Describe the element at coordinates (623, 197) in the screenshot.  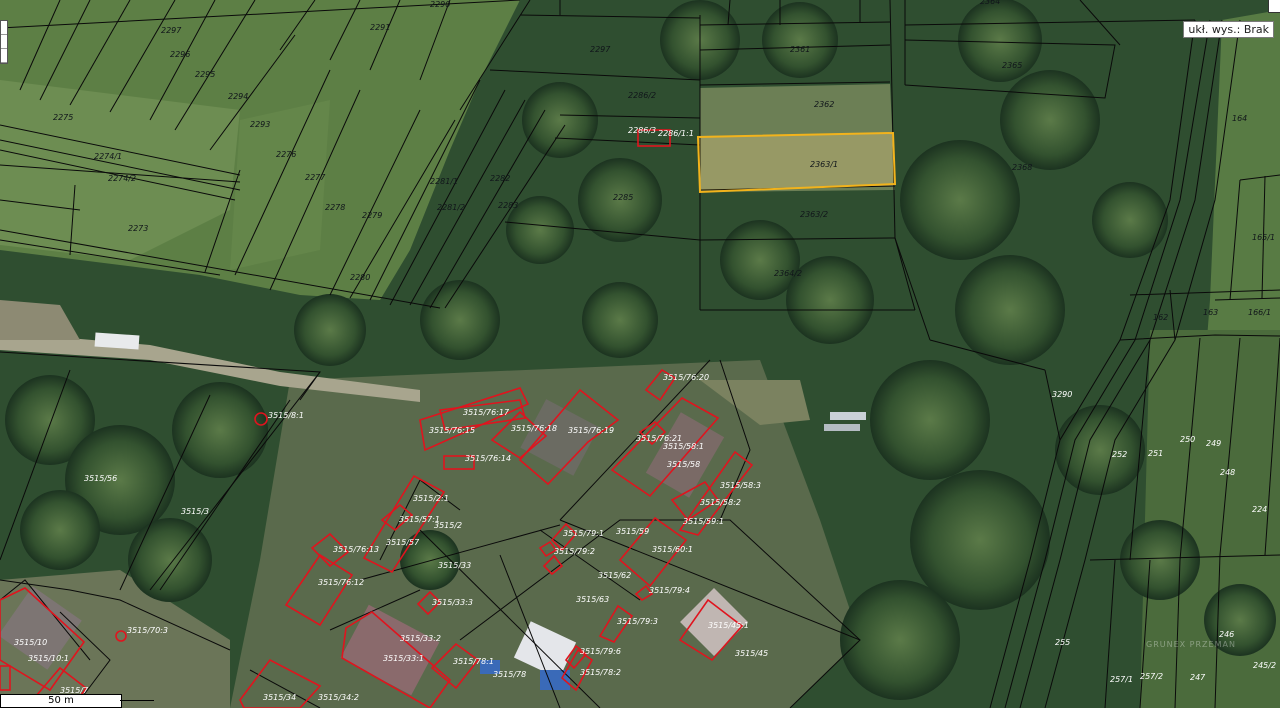
I see `parcel-label: 2285` at that location.